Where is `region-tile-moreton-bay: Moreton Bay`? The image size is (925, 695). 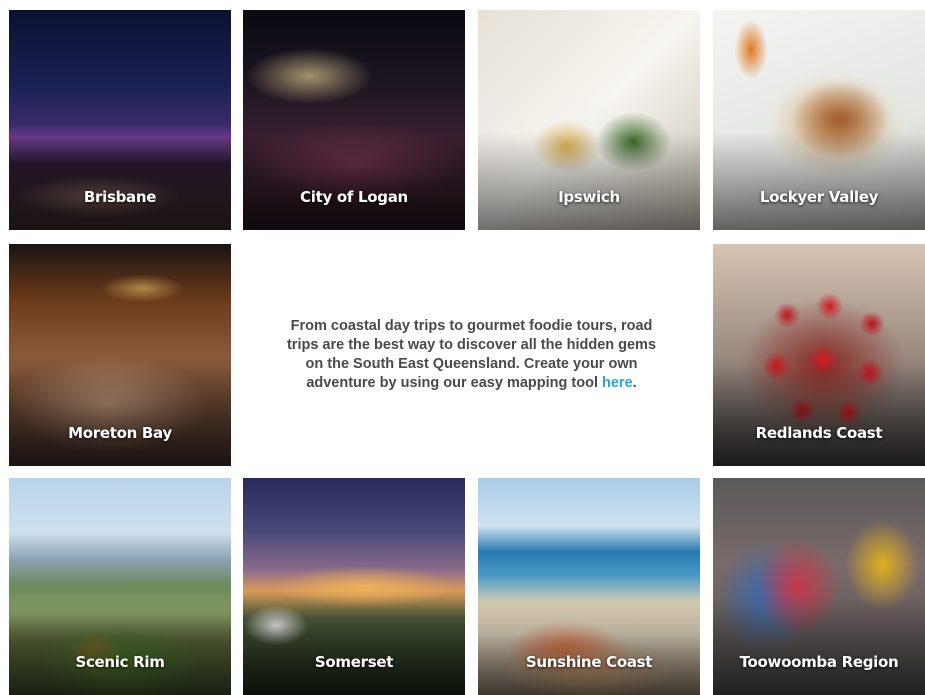
region-tile-moreton-bay: Moreton Bay is located at coordinates (120, 355).